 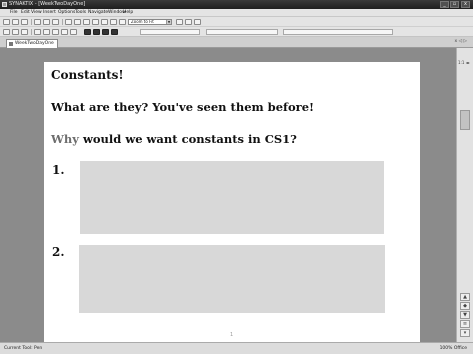 I want to click on menu-view: View, so click(x=36, y=13).